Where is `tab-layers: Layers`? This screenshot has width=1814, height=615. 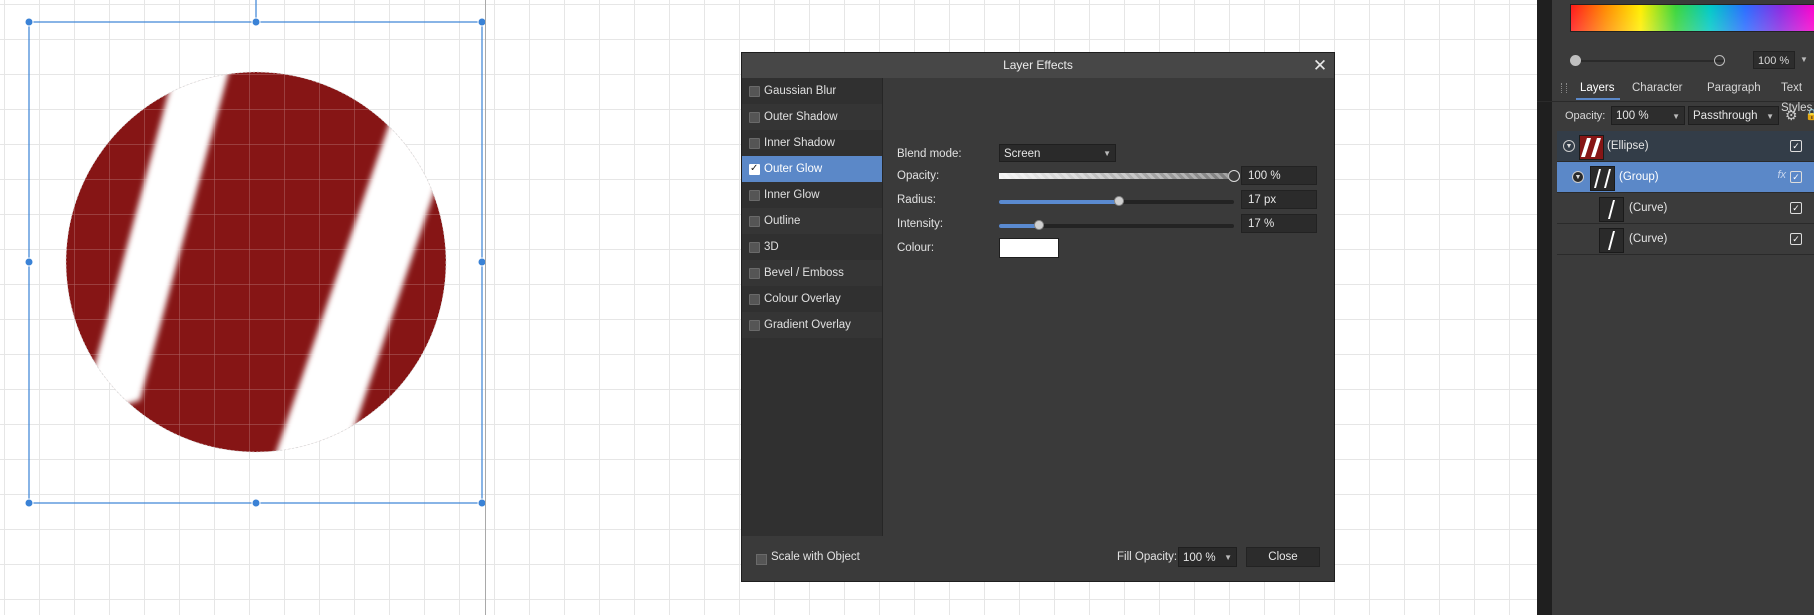 tab-layers: Layers is located at coordinates (1597, 88).